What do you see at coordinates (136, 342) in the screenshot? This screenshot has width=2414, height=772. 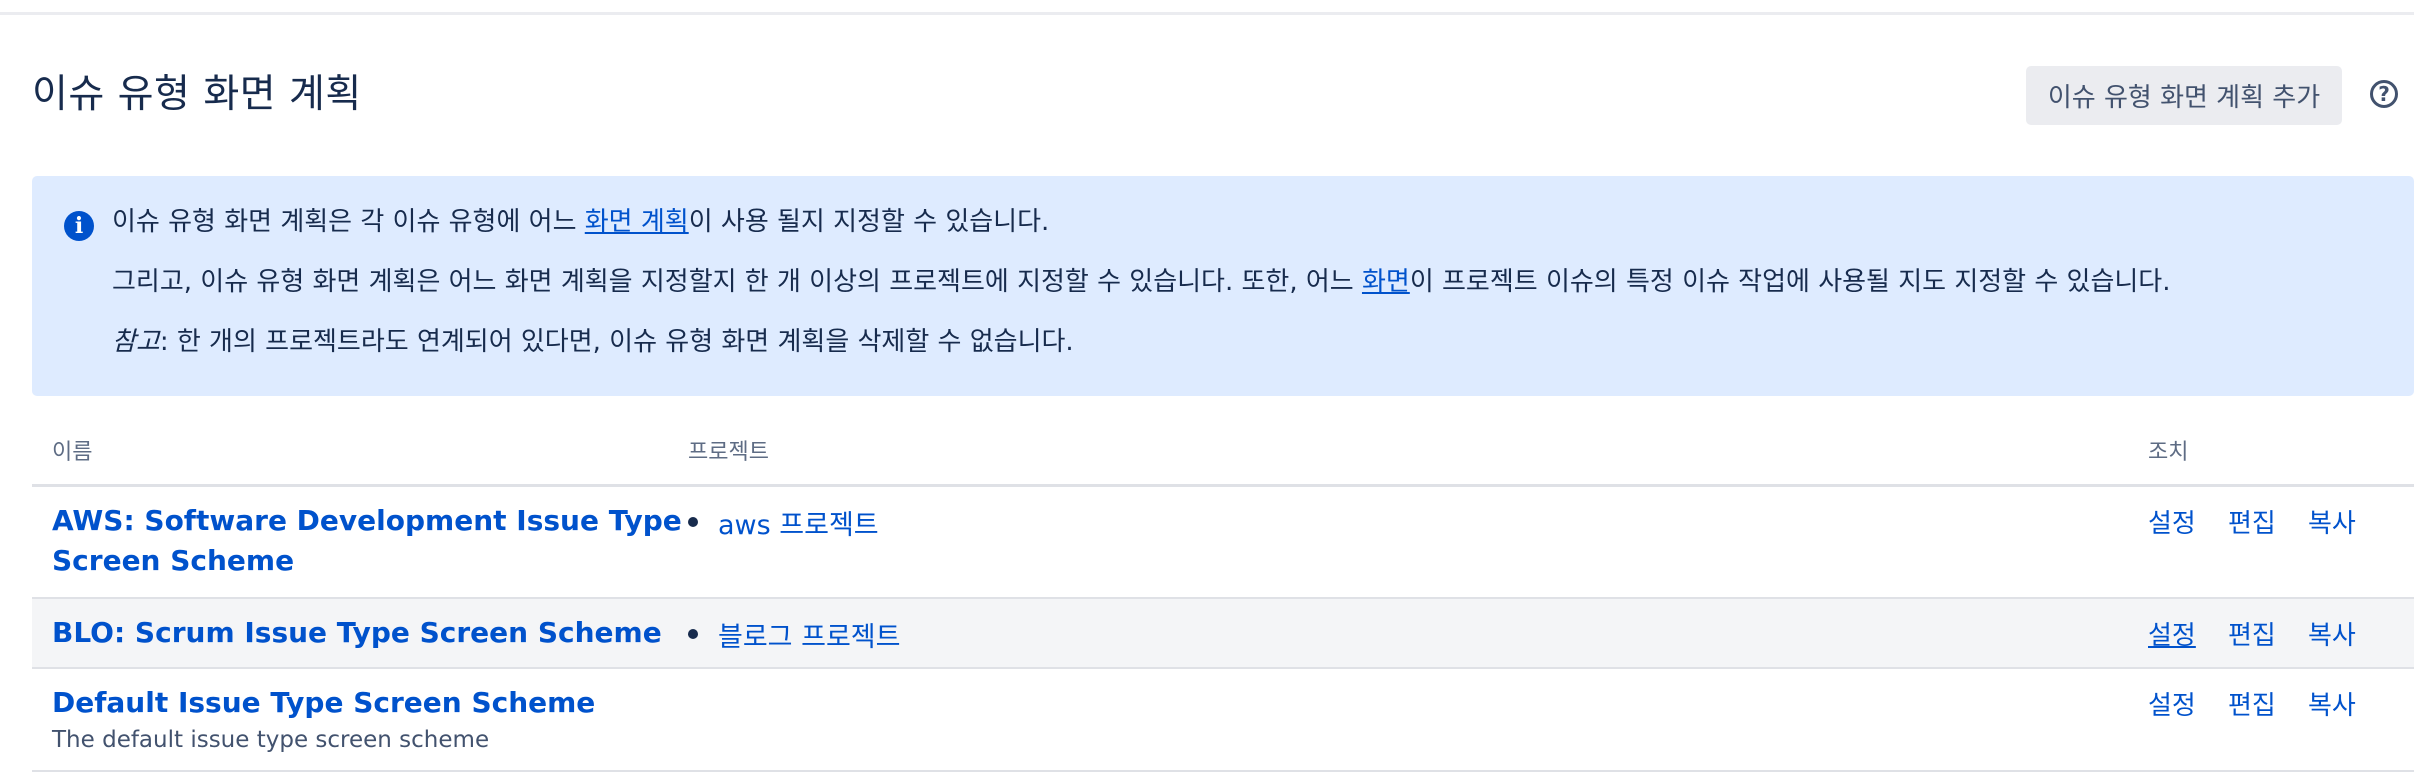 I see `note-label: 참고` at bounding box center [136, 342].